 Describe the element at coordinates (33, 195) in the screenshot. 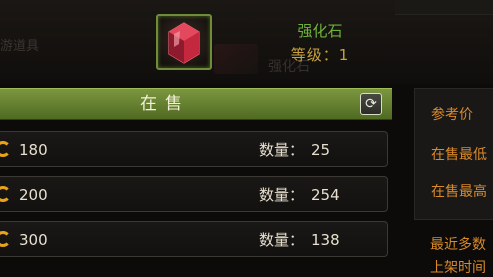

I see `listing-price: 200` at that location.